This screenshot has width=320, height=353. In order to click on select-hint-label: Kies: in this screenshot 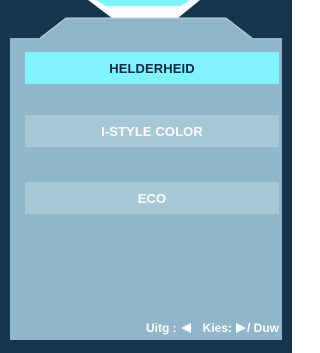, I will do `click(217, 328)`.